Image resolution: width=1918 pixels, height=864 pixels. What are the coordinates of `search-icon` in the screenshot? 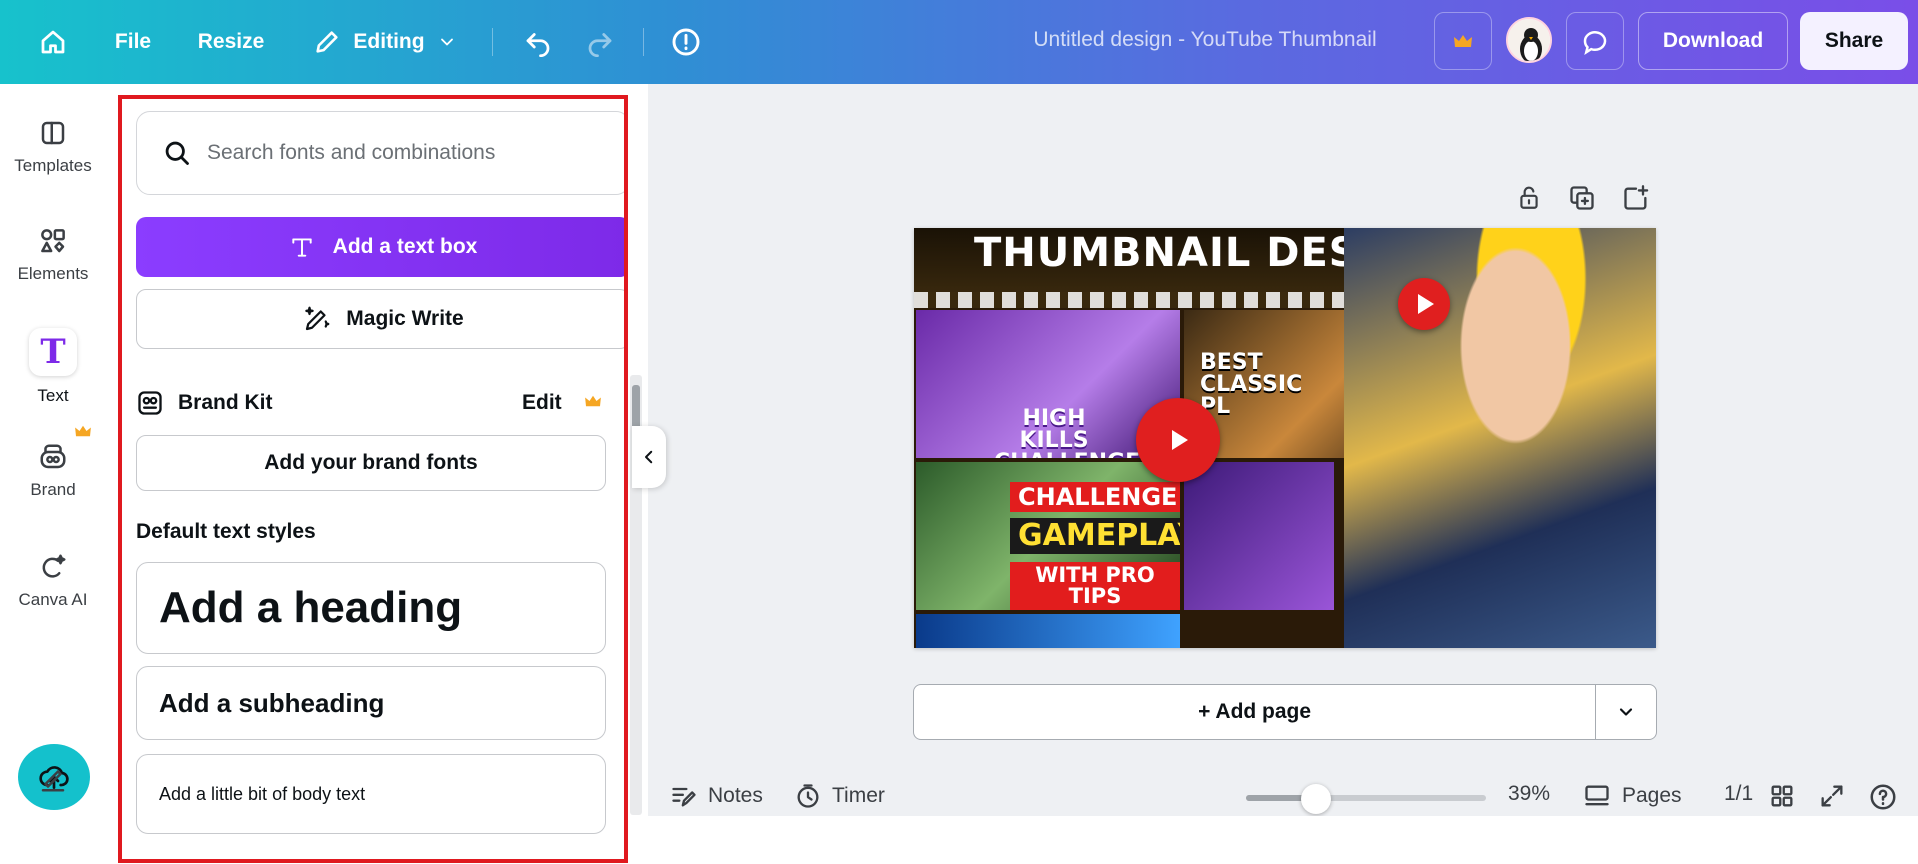 It's located at (177, 153).